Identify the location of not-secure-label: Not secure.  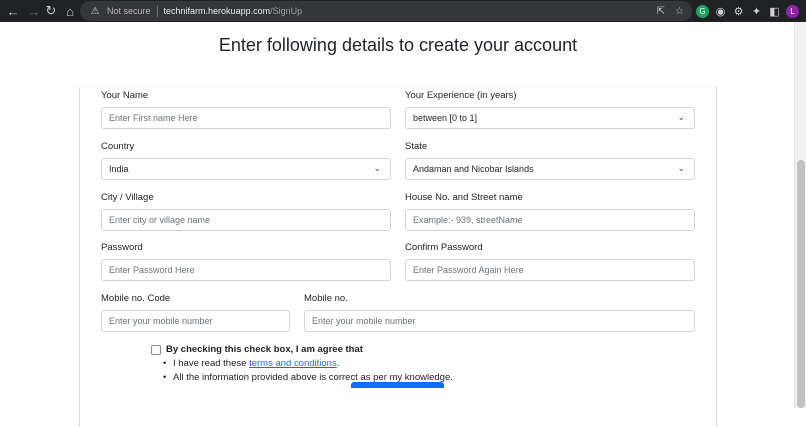
(129, 11).